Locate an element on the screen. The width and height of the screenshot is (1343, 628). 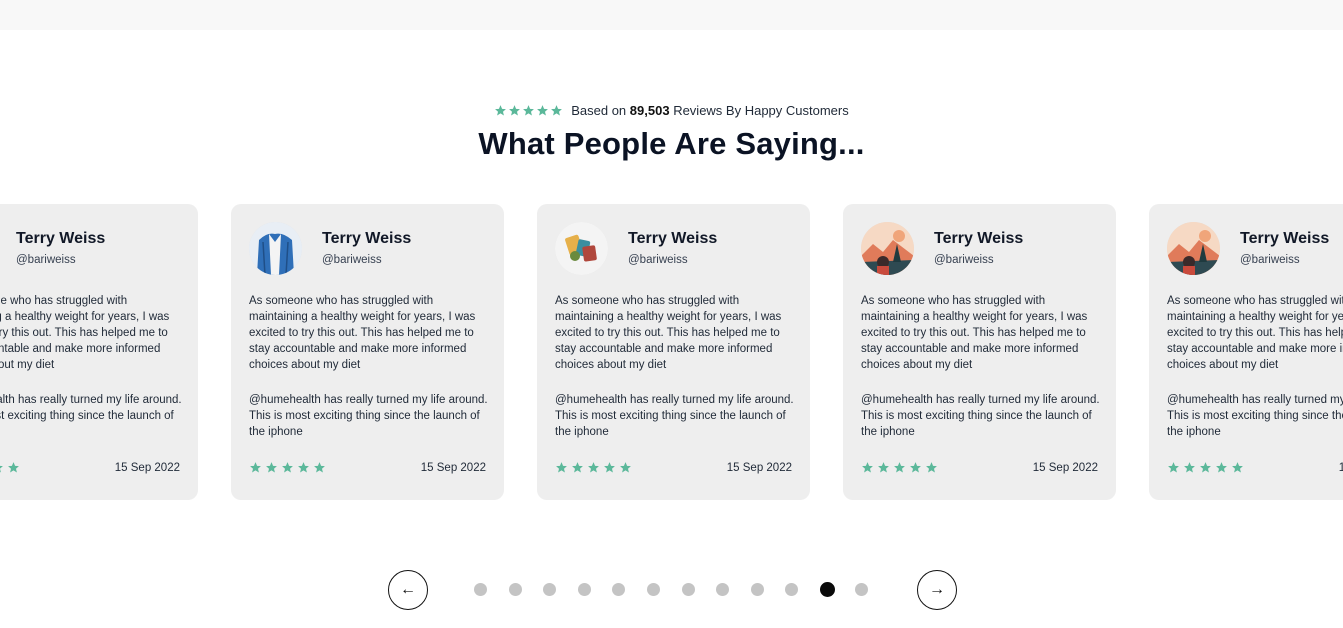
shirt-photo-icon is located at coordinates (275, 248).